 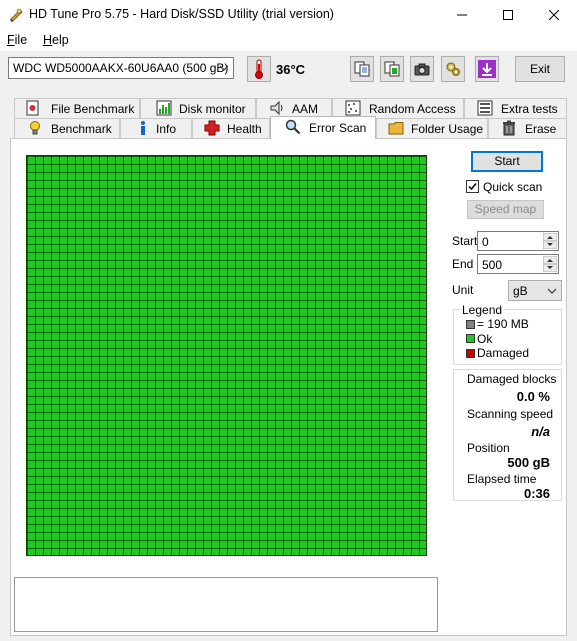 What do you see at coordinates (338, 128) in the screenshot?
I see `tab-label: Error Scan` at bounding box center [338, 128].